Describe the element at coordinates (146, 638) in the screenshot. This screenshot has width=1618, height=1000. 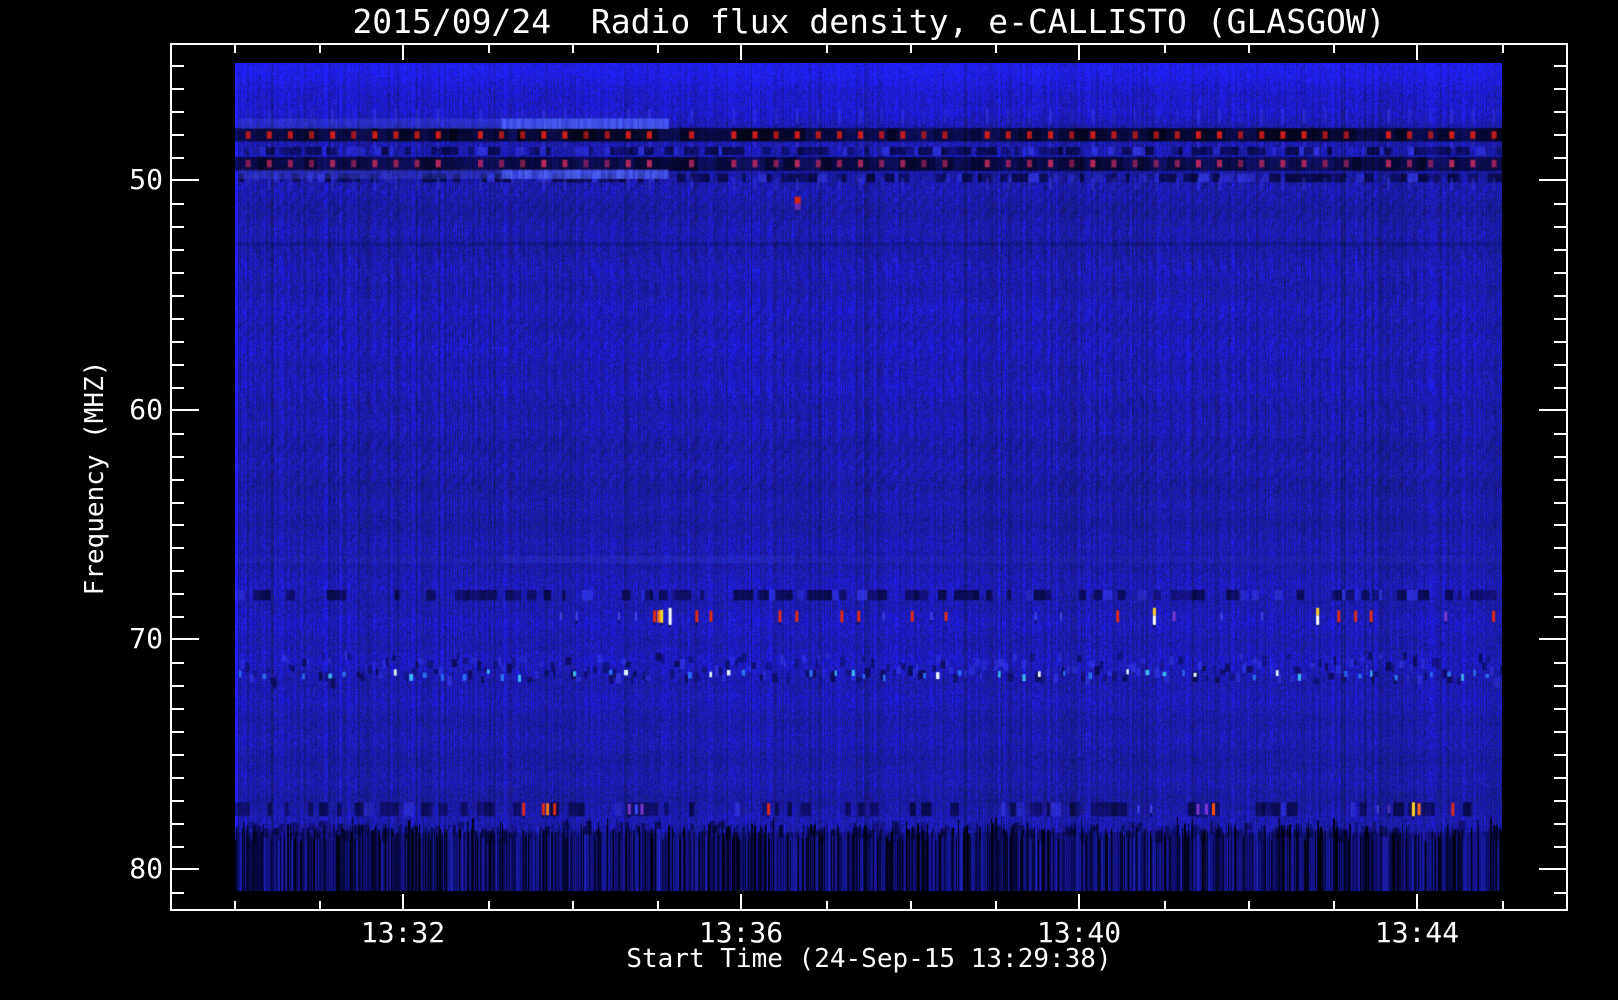
I see `y-tick-label: 70` at that location.